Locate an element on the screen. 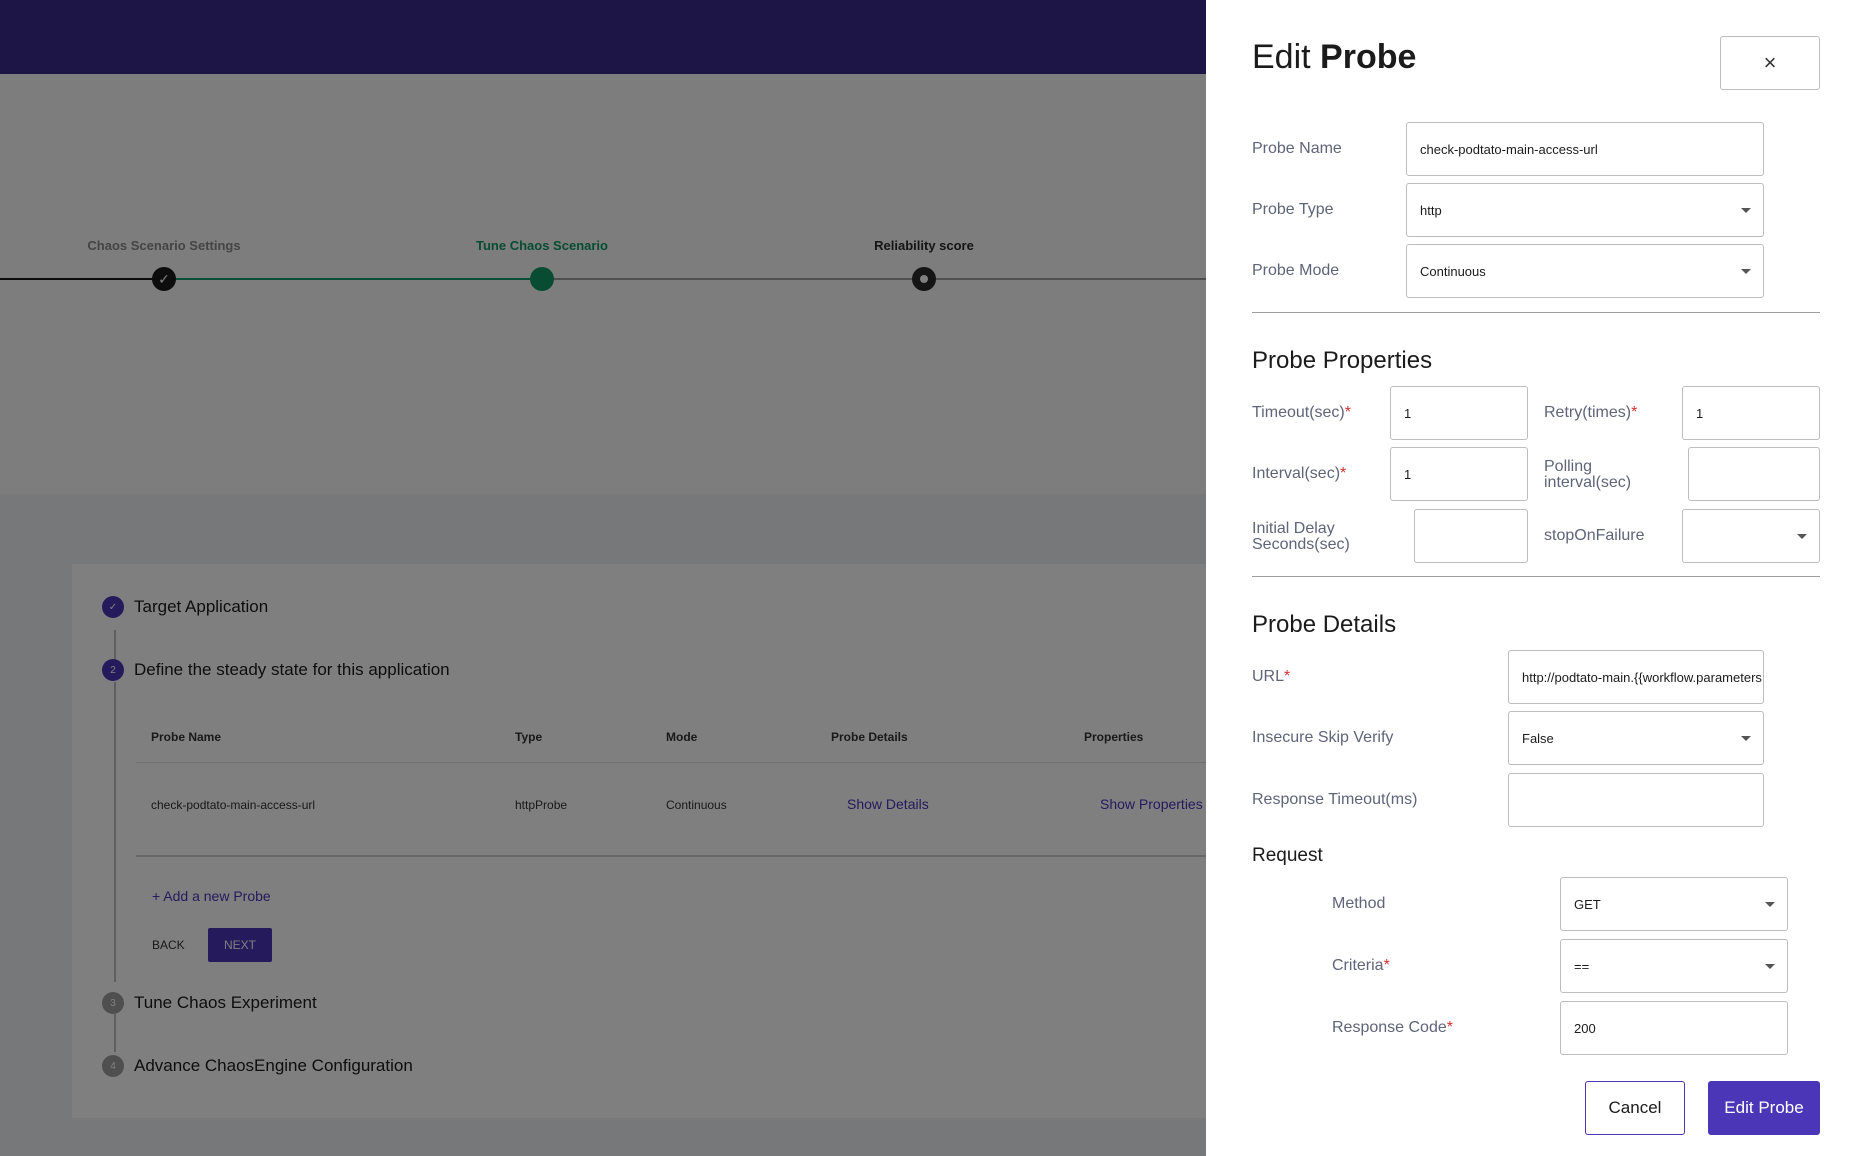  timeout-label: Timeout(sec)* is located at coordinates (1301, 413).